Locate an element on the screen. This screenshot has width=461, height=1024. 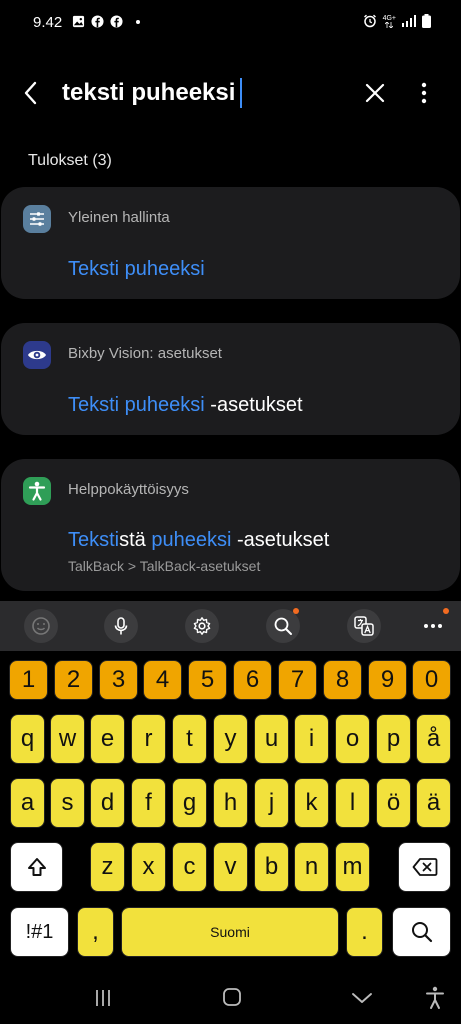
results-count-label: Tulokset (3) is located at coordinates (70, 160).